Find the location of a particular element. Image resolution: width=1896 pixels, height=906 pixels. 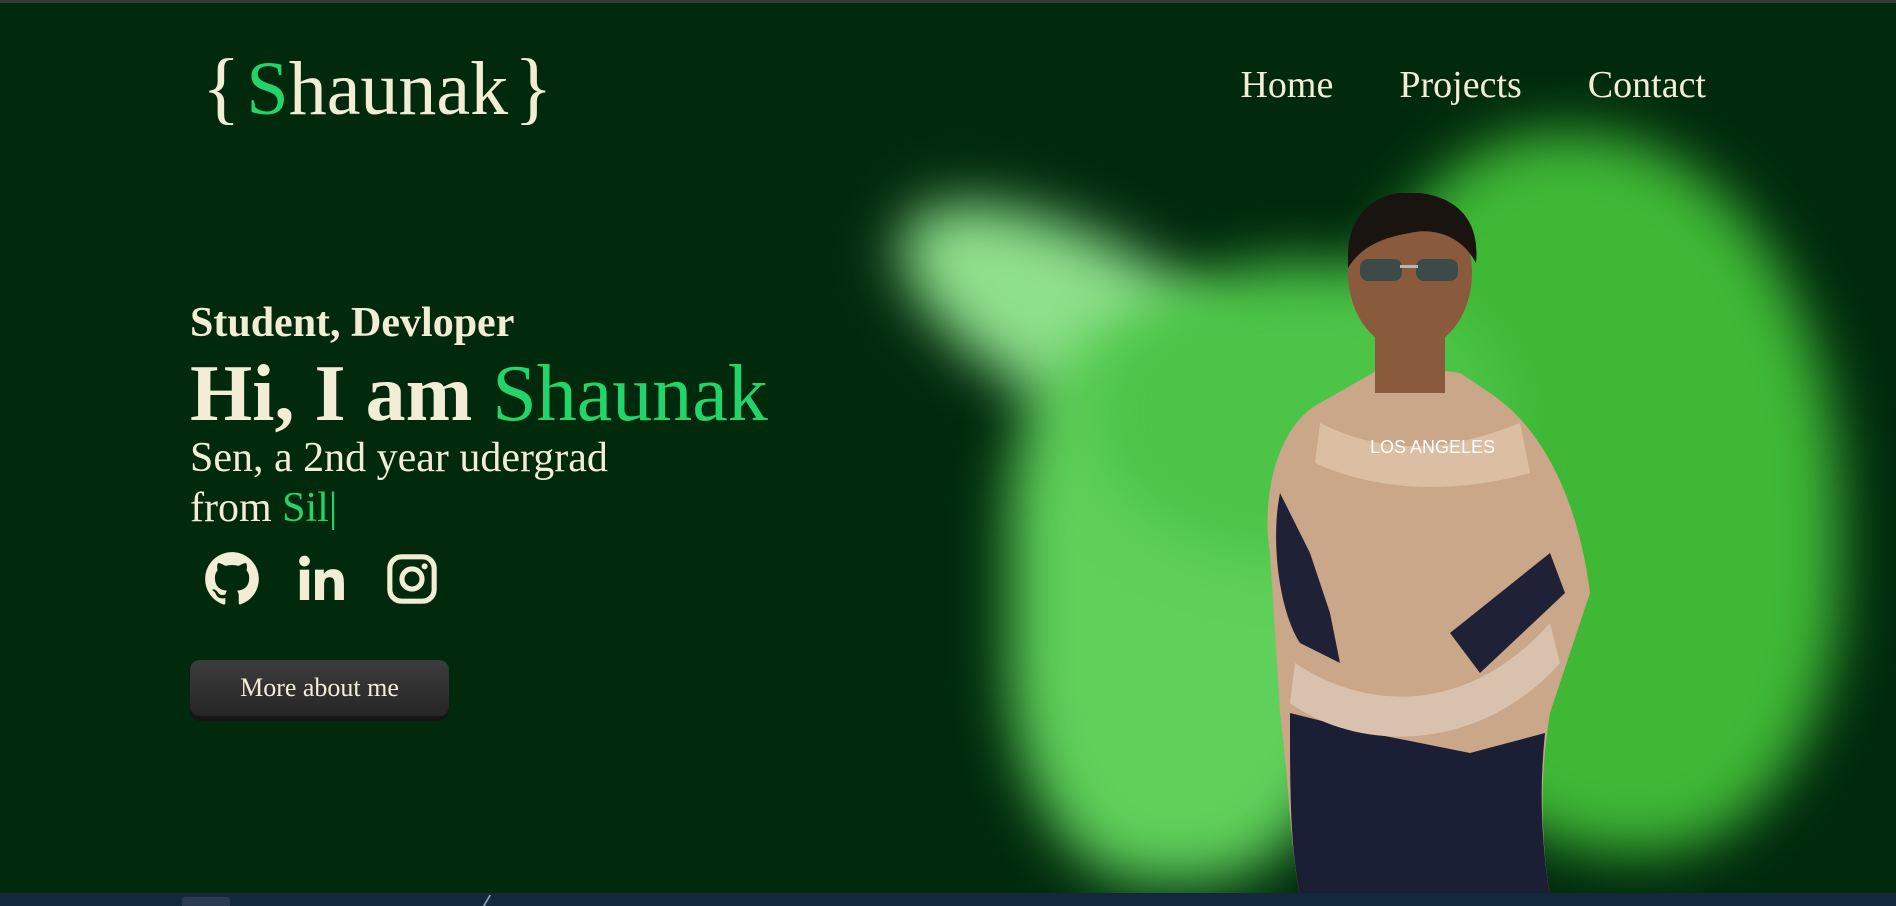

taskbar-edge is located at coordinates (948, 899).